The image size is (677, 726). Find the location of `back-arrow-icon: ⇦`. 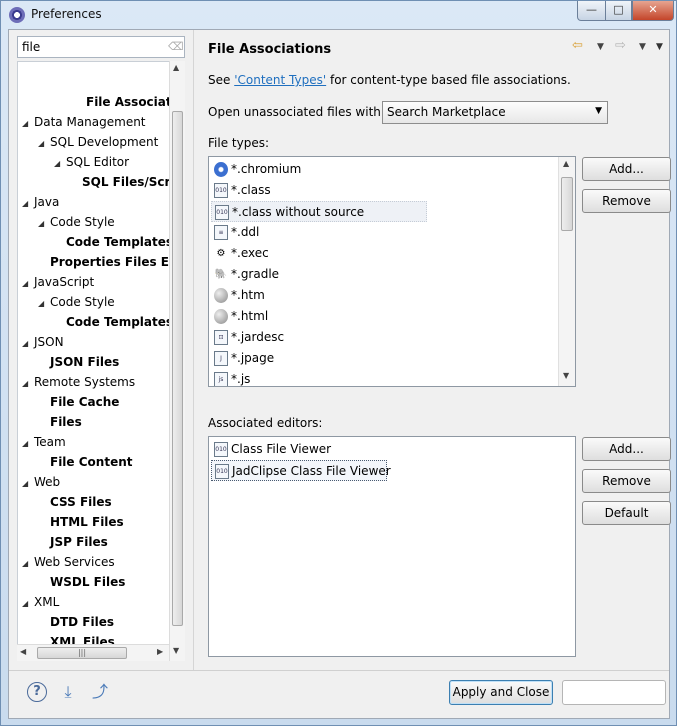

back-arrow-icon: ⇦ is located at coordinates (577, 45).